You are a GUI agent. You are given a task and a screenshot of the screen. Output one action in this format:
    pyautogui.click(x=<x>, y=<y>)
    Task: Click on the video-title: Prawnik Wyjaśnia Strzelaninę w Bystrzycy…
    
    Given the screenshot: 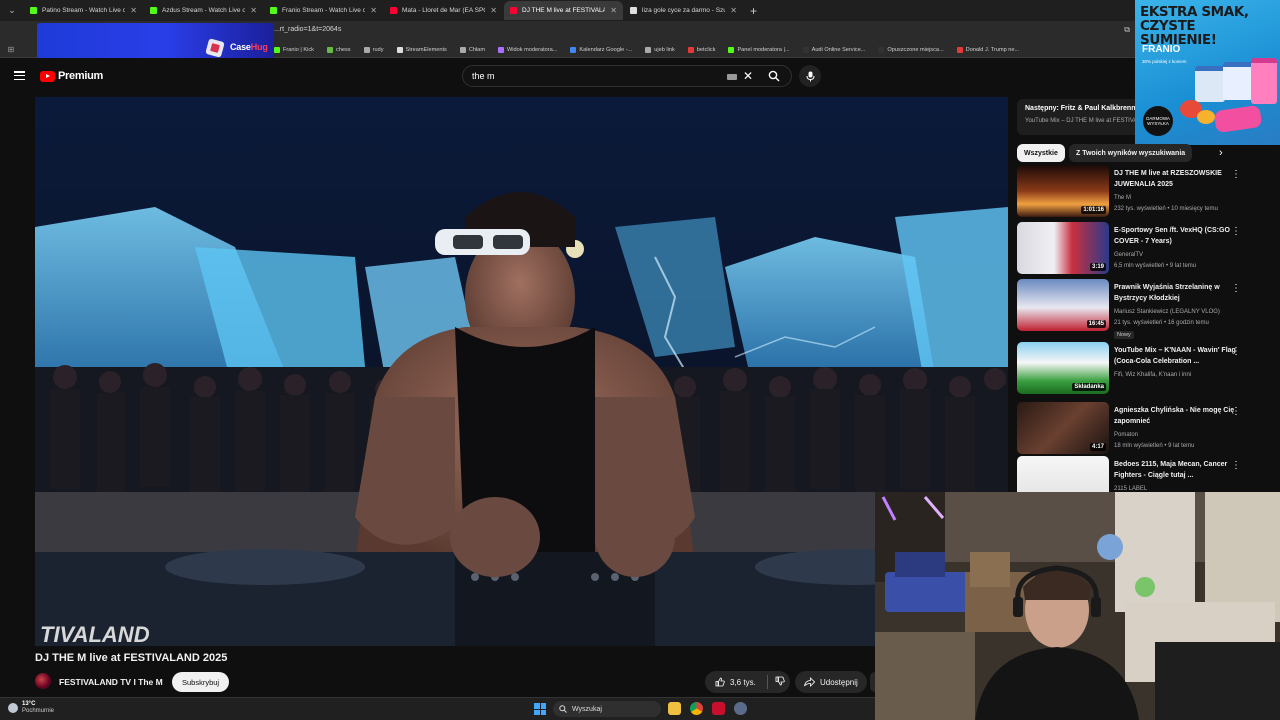 What is the action you would take?
    pyautogui.click(x=1176, y=293)
    